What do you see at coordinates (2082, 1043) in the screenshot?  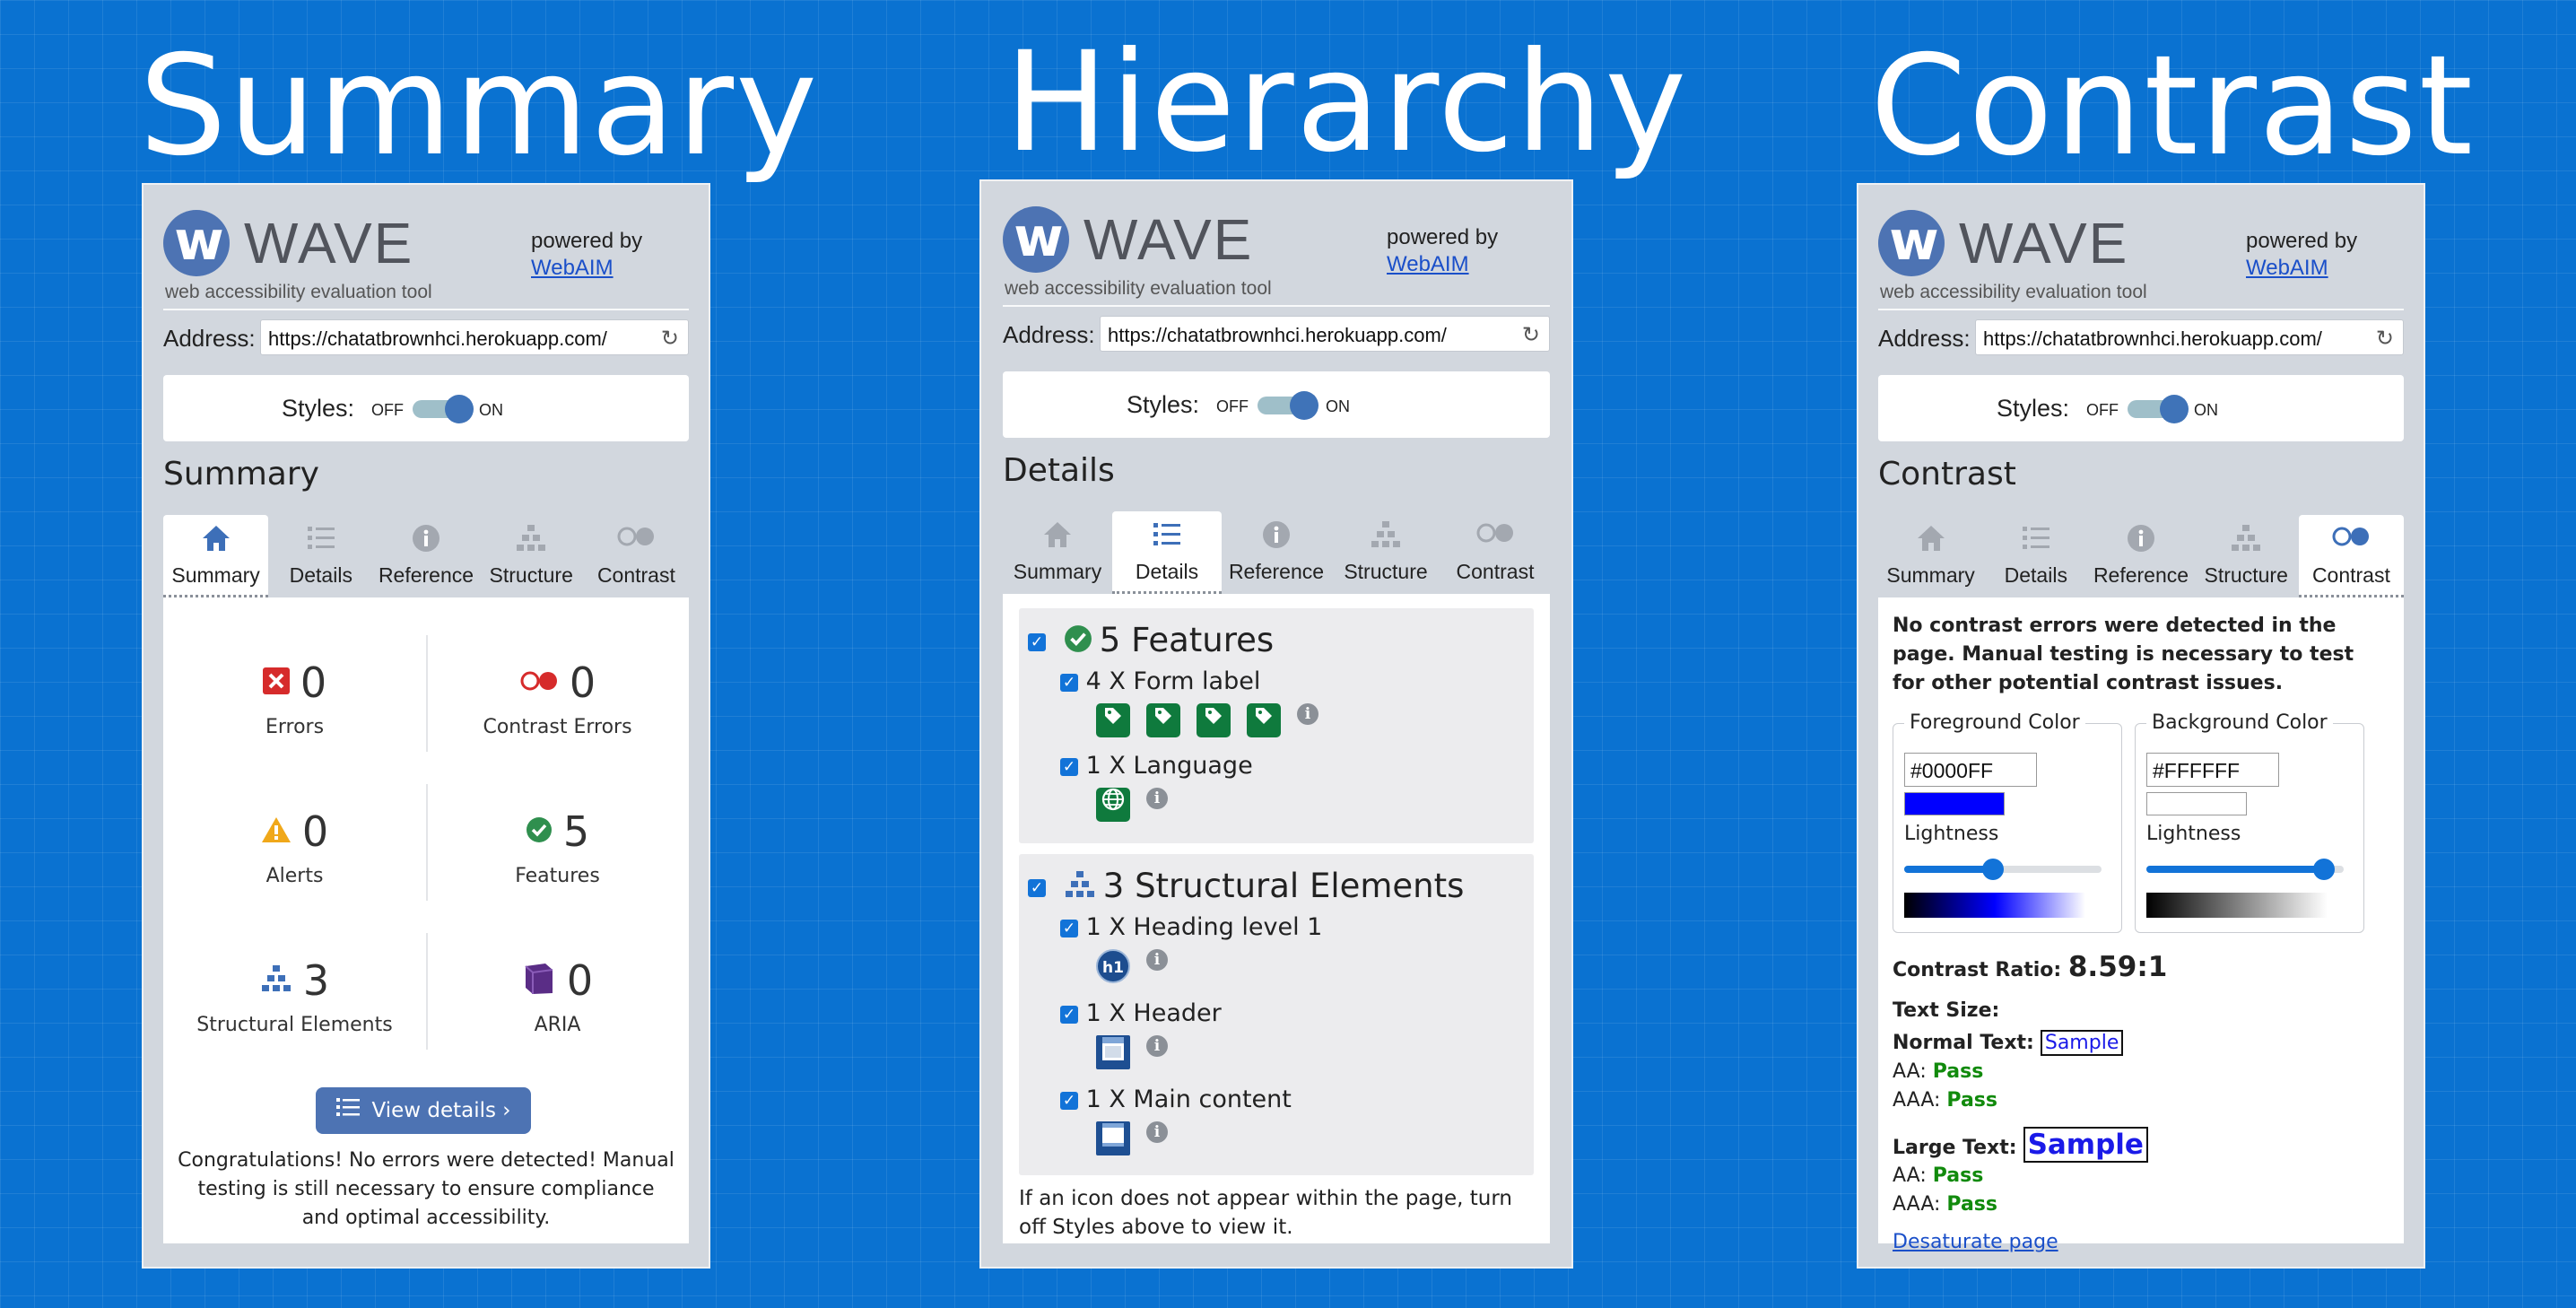 I see `normal-sample: Sample` at bounding box center [2082, 1043].